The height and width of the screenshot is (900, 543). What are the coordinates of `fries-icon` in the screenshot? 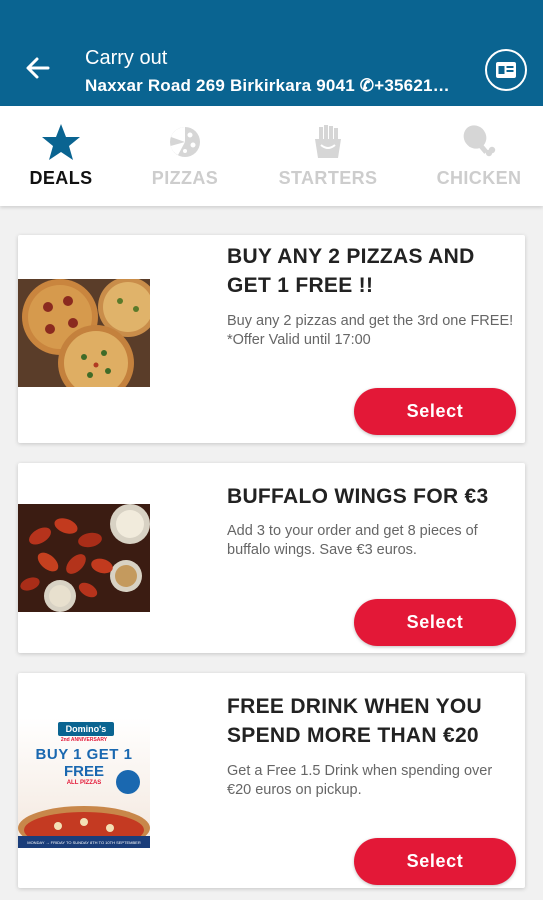 It's located at (328, 141).